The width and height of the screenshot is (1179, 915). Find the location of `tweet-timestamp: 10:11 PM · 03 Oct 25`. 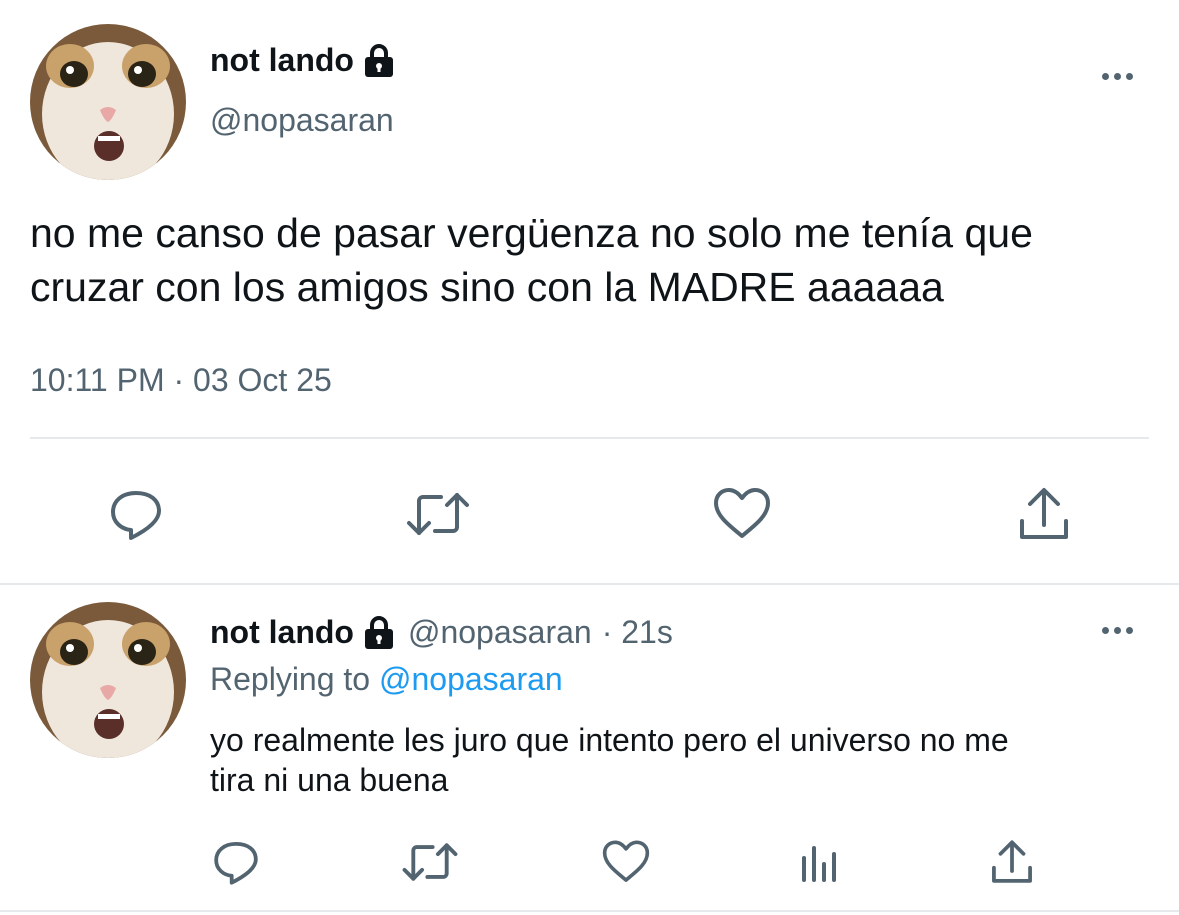

tweet-timestamp: 10:11 PM · 03 Oct 25 is located at coordinates (181, 380).